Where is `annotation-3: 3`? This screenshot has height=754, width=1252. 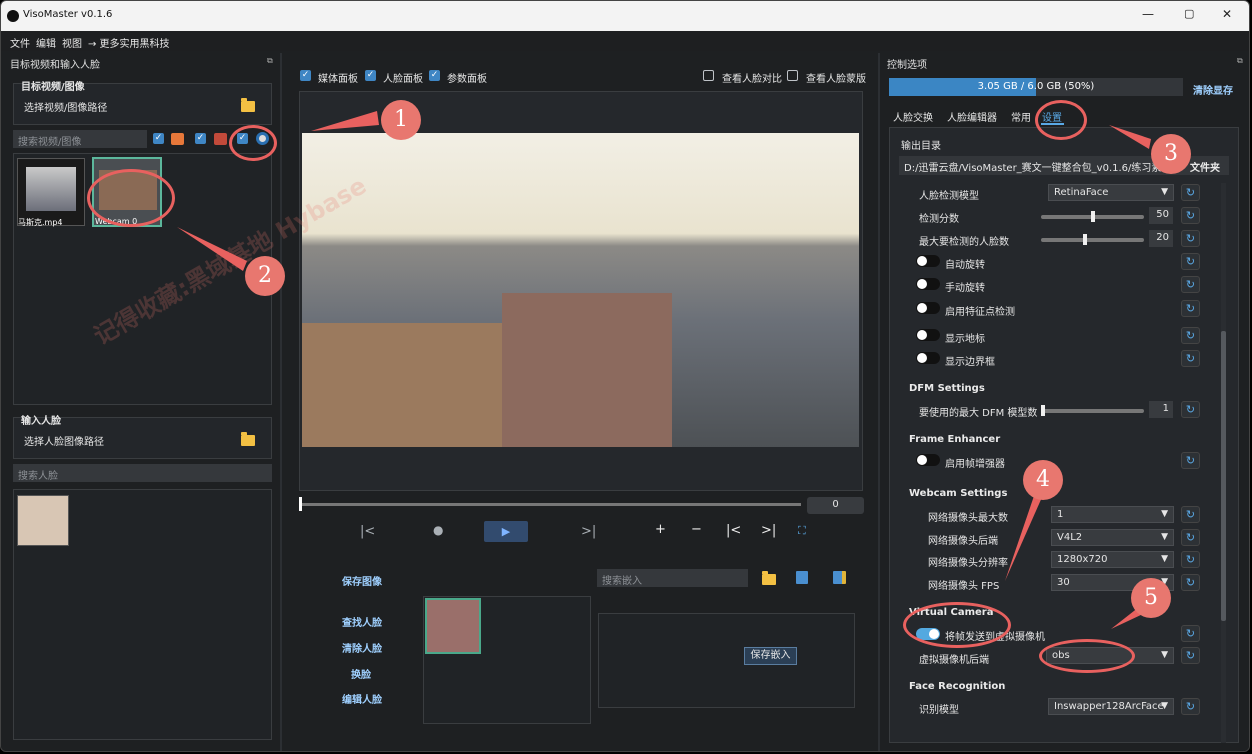 annotation-3: 3 is located at coordinates (1171, 154).